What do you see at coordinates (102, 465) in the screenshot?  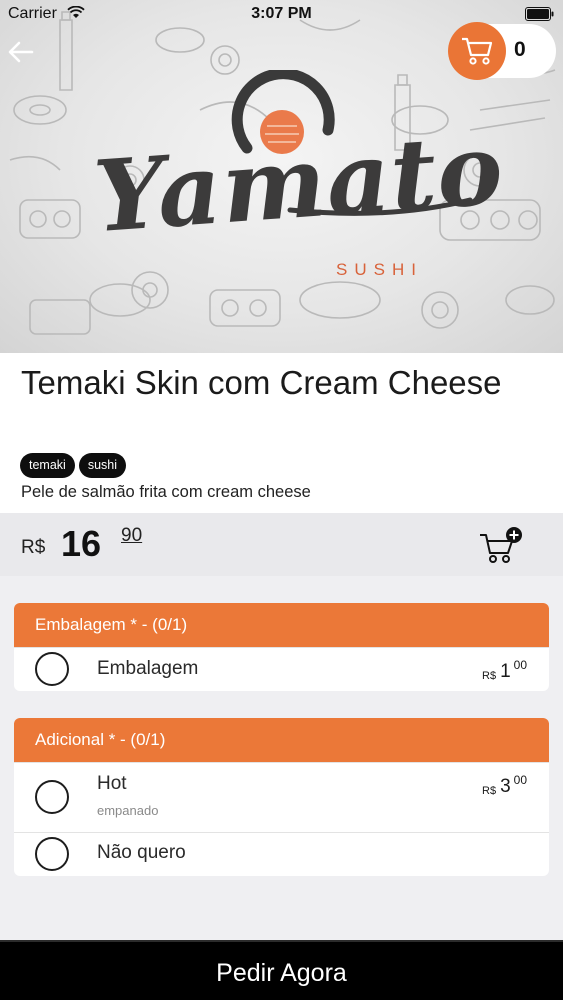 I see `tag-sushi: sushi` at bounding box center [102, 465].